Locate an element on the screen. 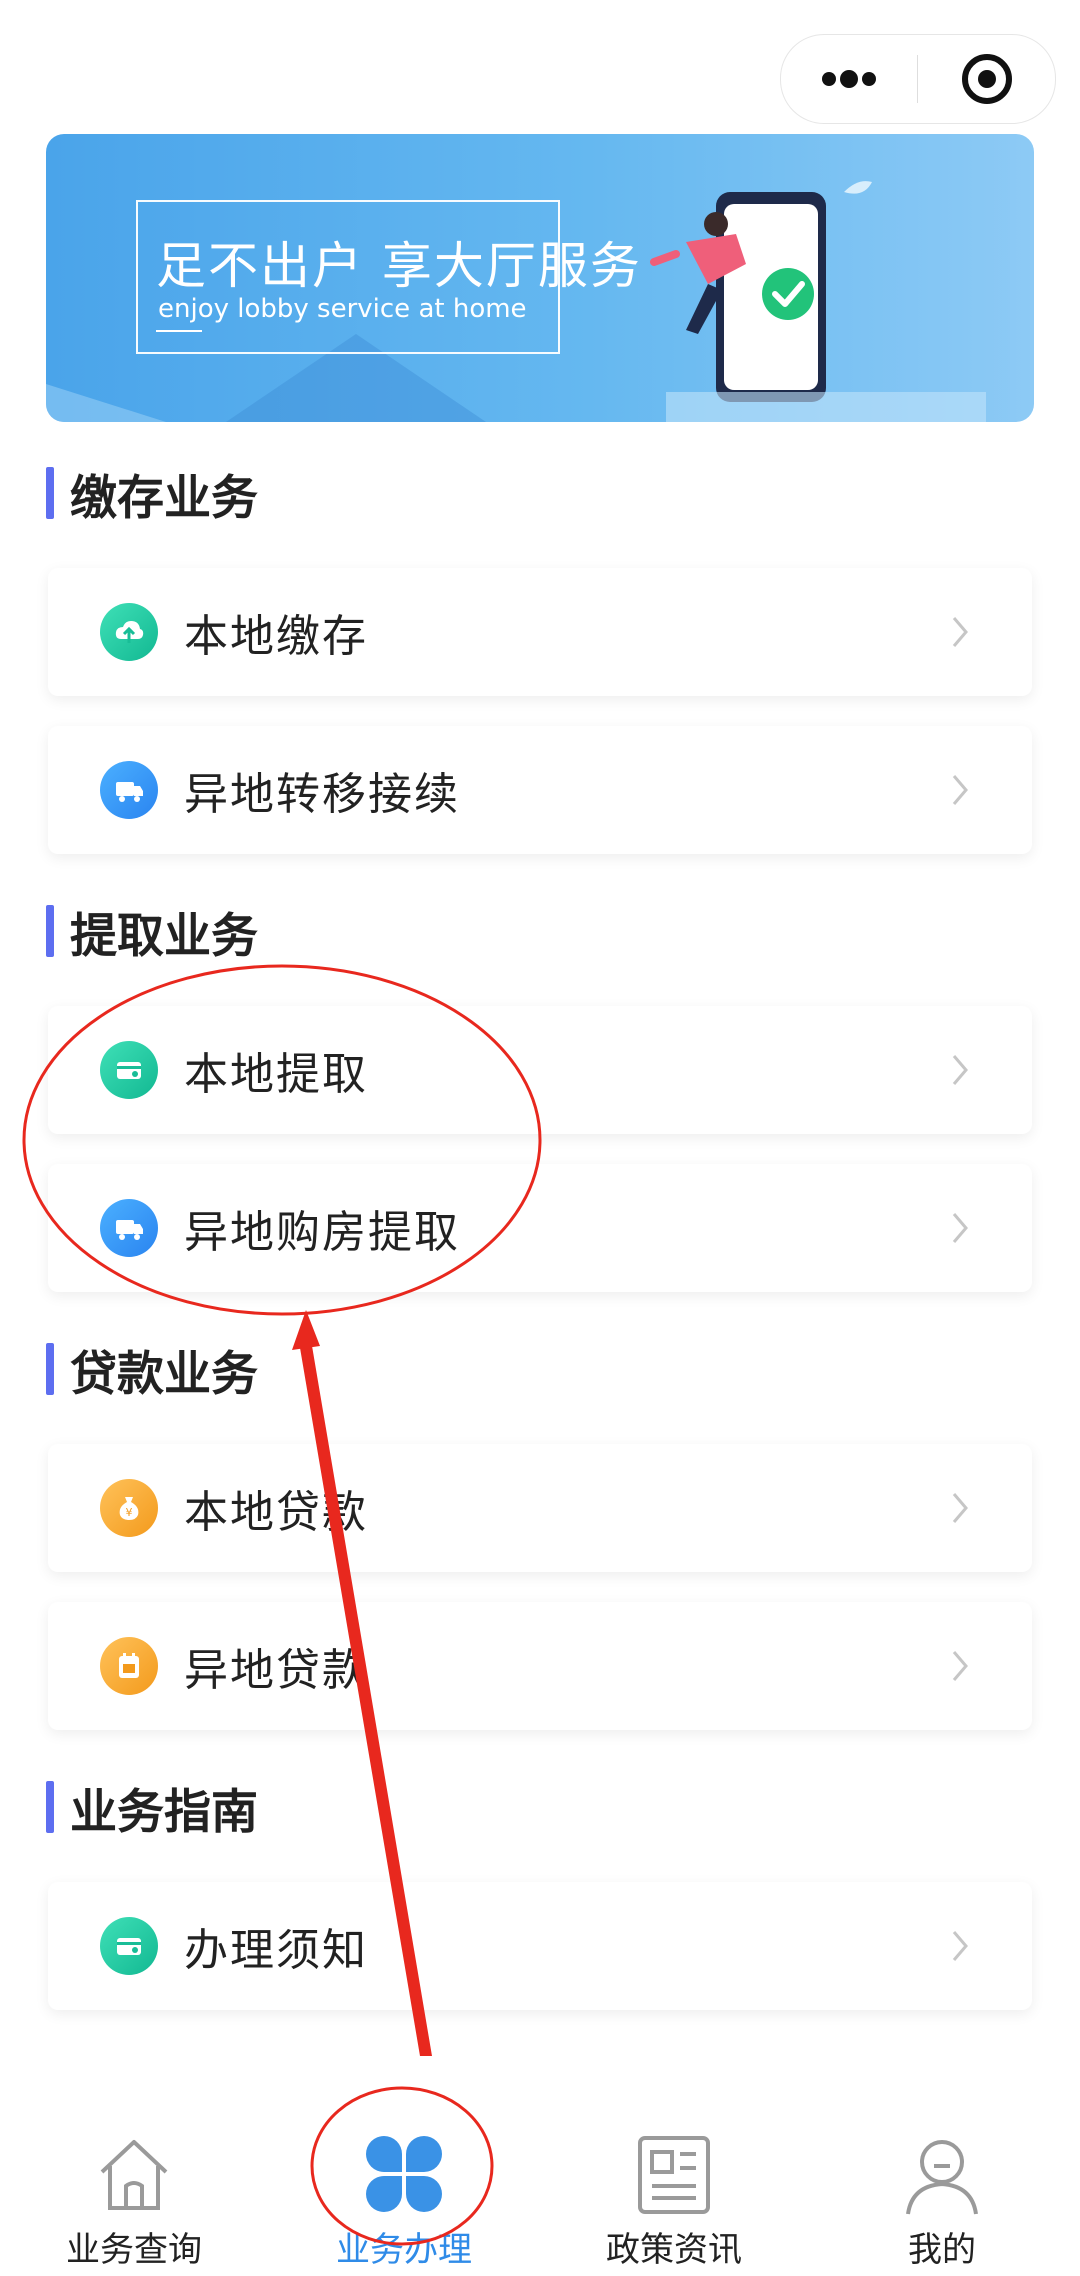  section-title-guide: 业务指南 is located at coordinates (152, 1810).